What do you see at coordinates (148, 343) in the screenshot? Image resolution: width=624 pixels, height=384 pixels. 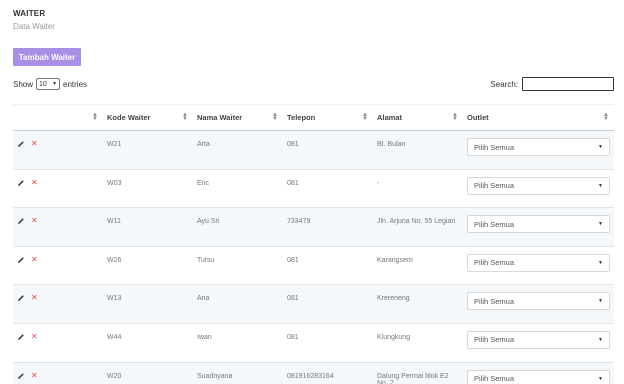 I see `cell-kode: W44` at bounding box center [148, 343].